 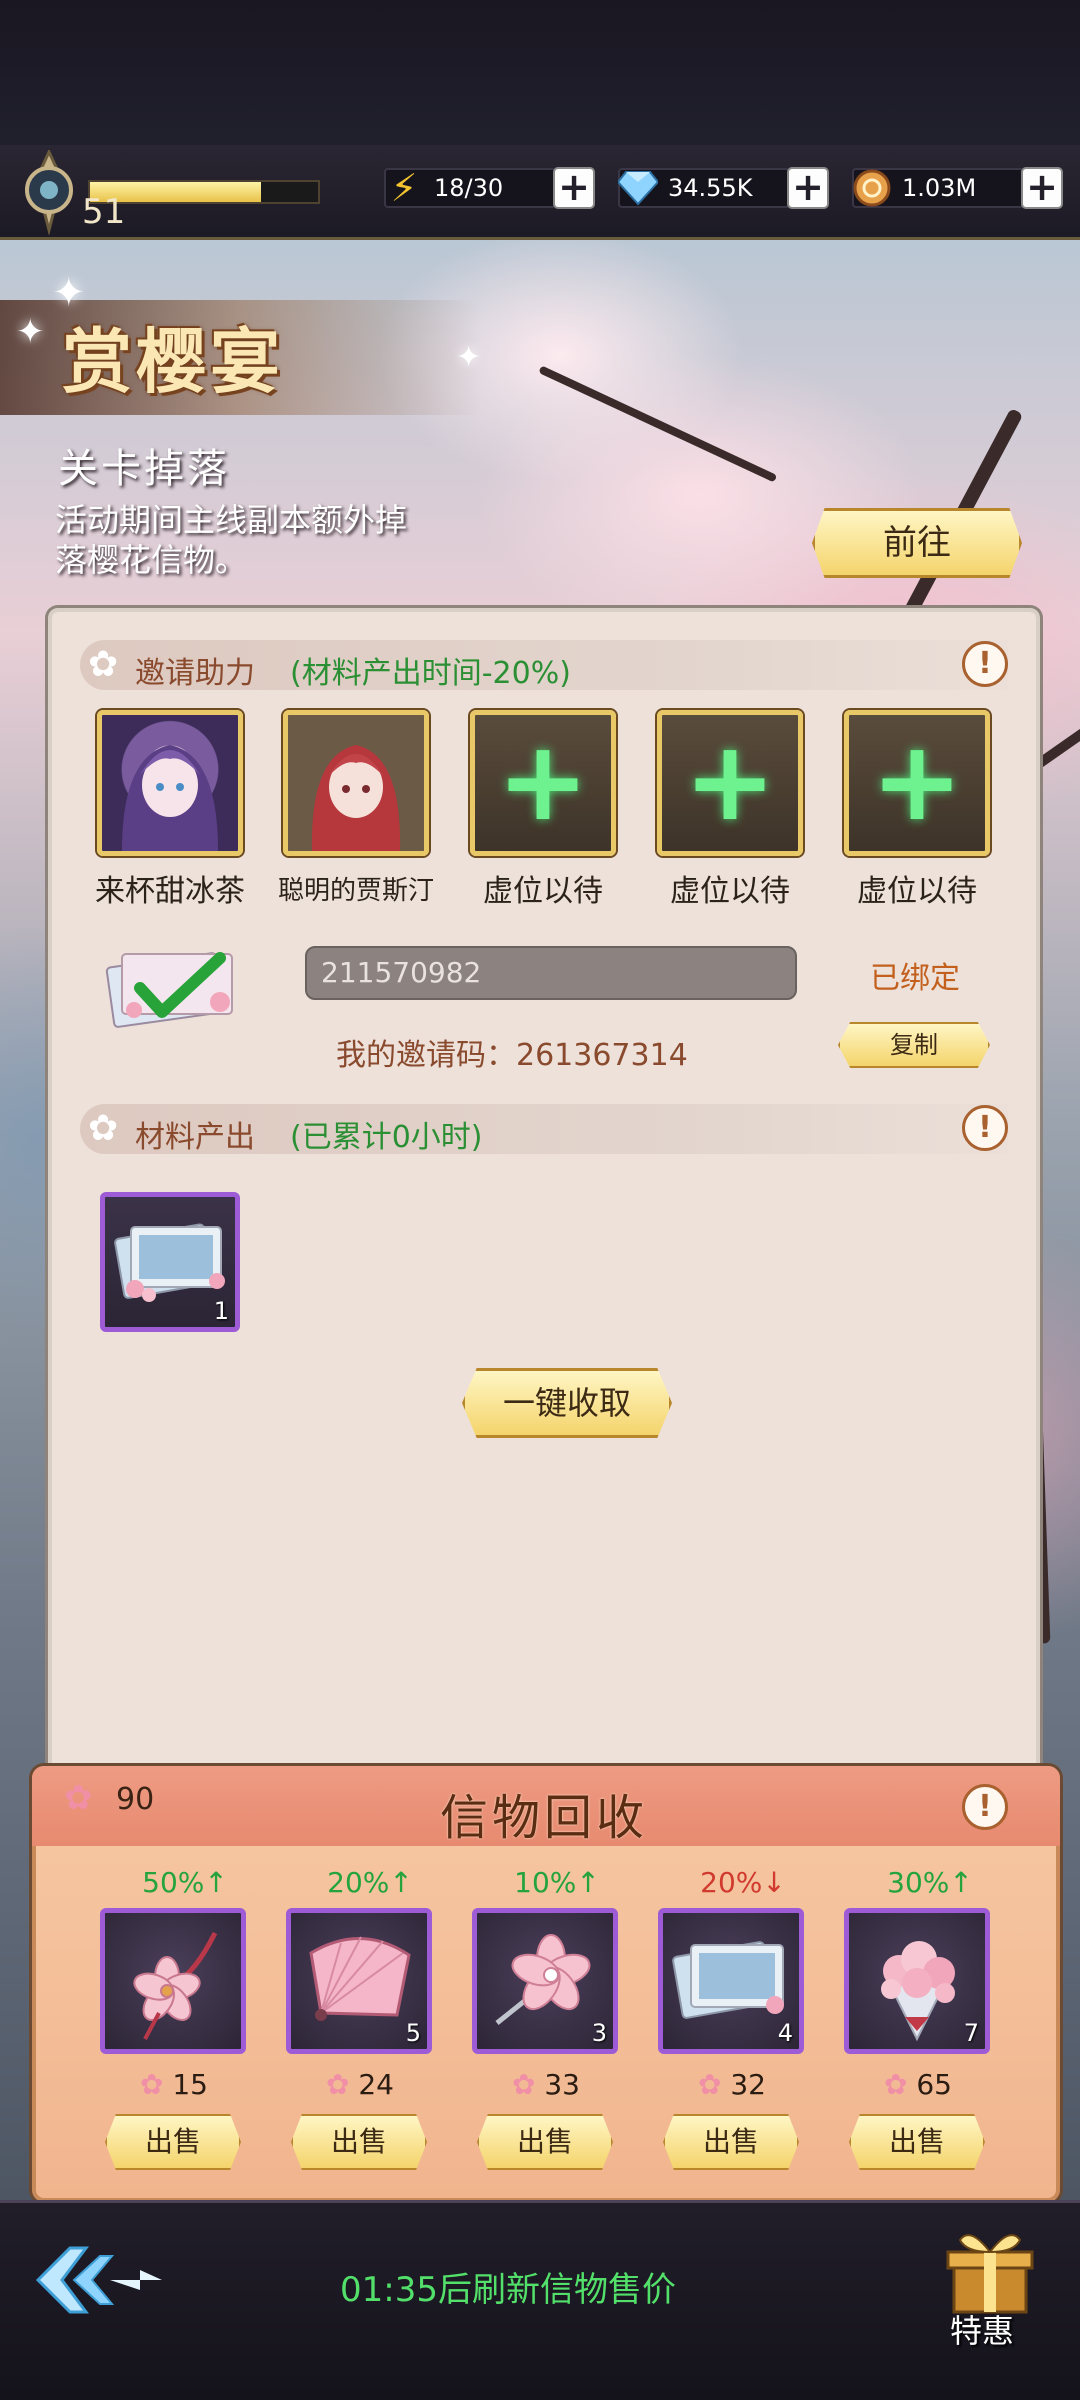 What do you see at coordinates (170, 1262) in the screenshot?
I see `material-item: 1` at bounding box center [170, 1262].